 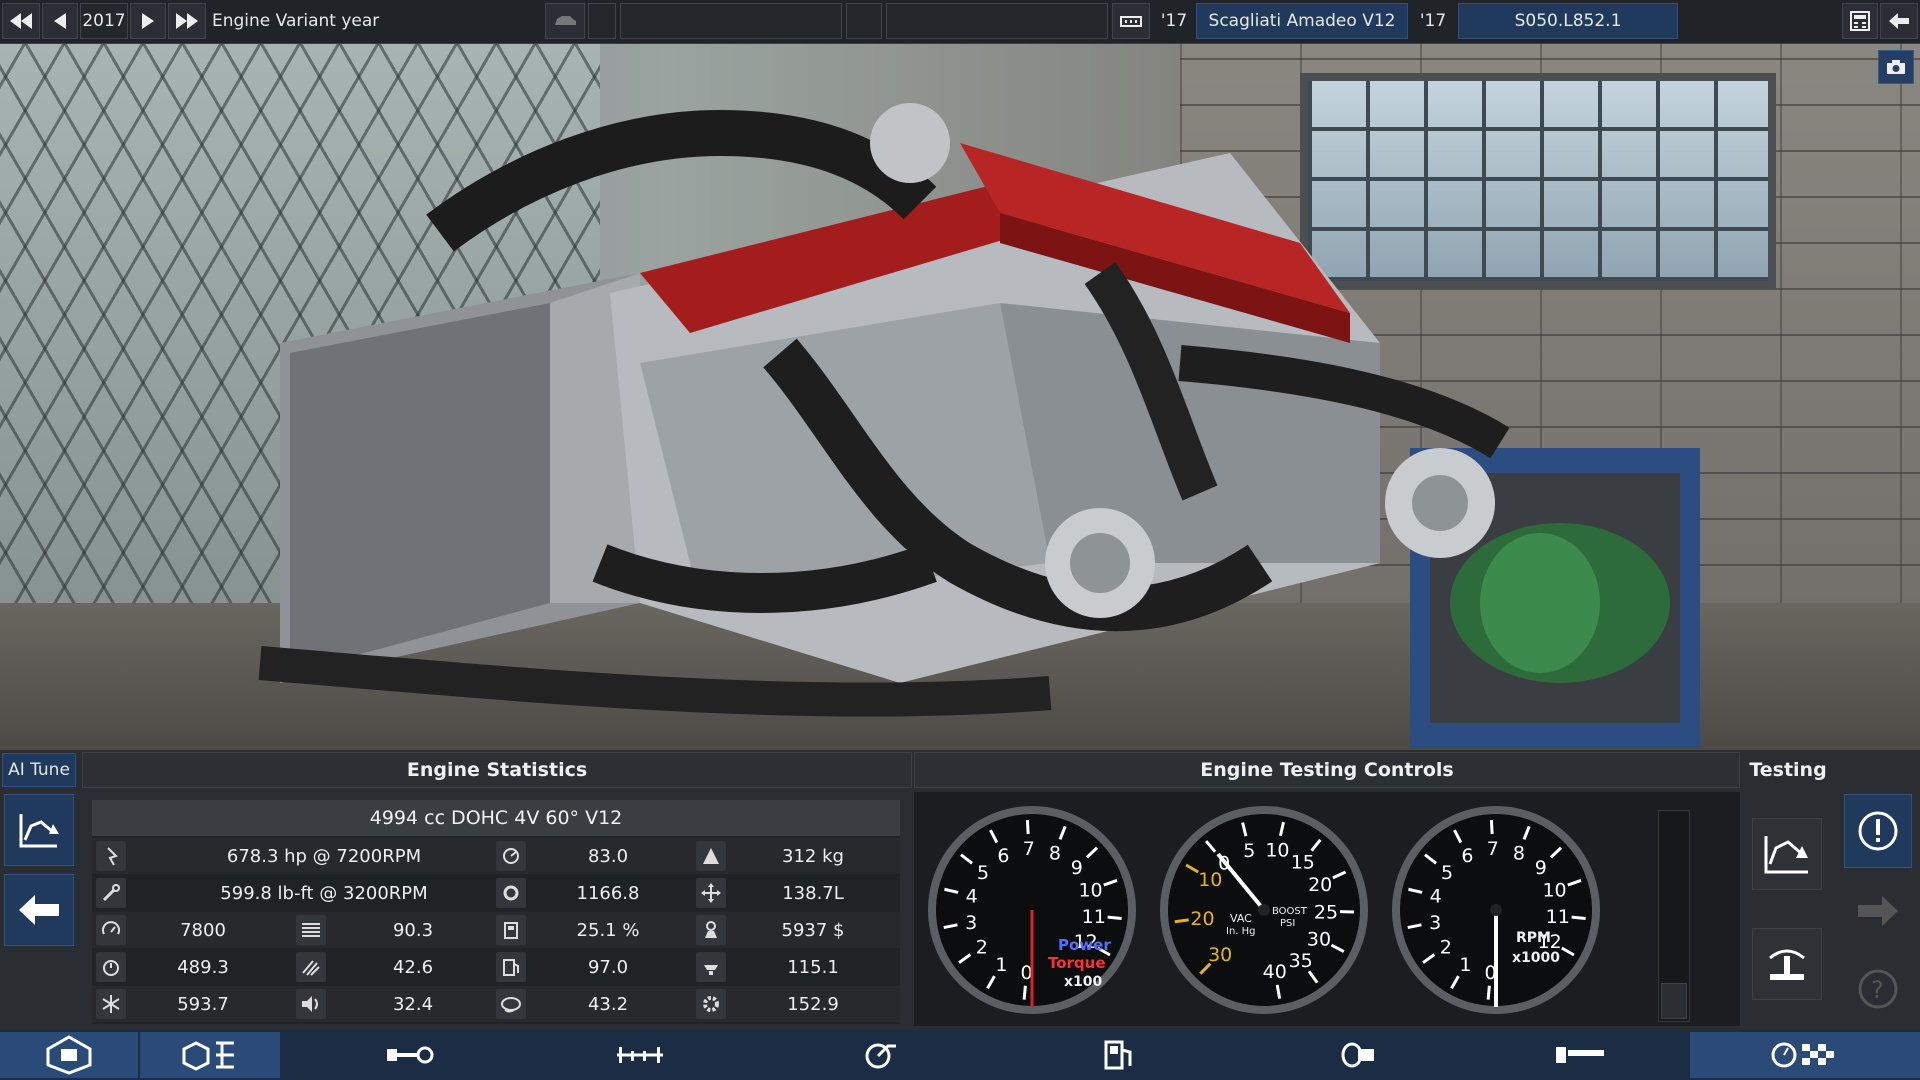 I want to click on warning-button, so click(x=1878, y=831).